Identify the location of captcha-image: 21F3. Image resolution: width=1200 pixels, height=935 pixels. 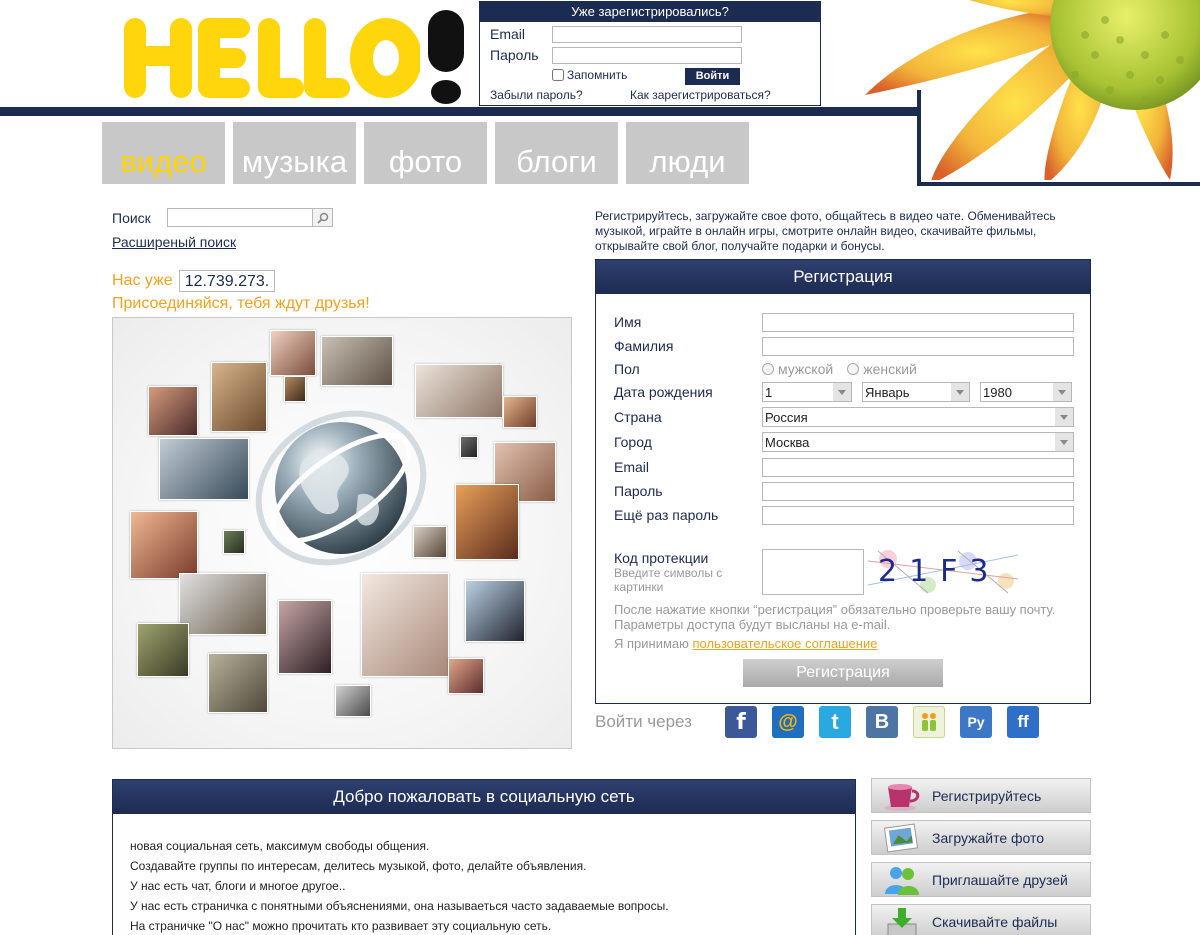
(943, 572).